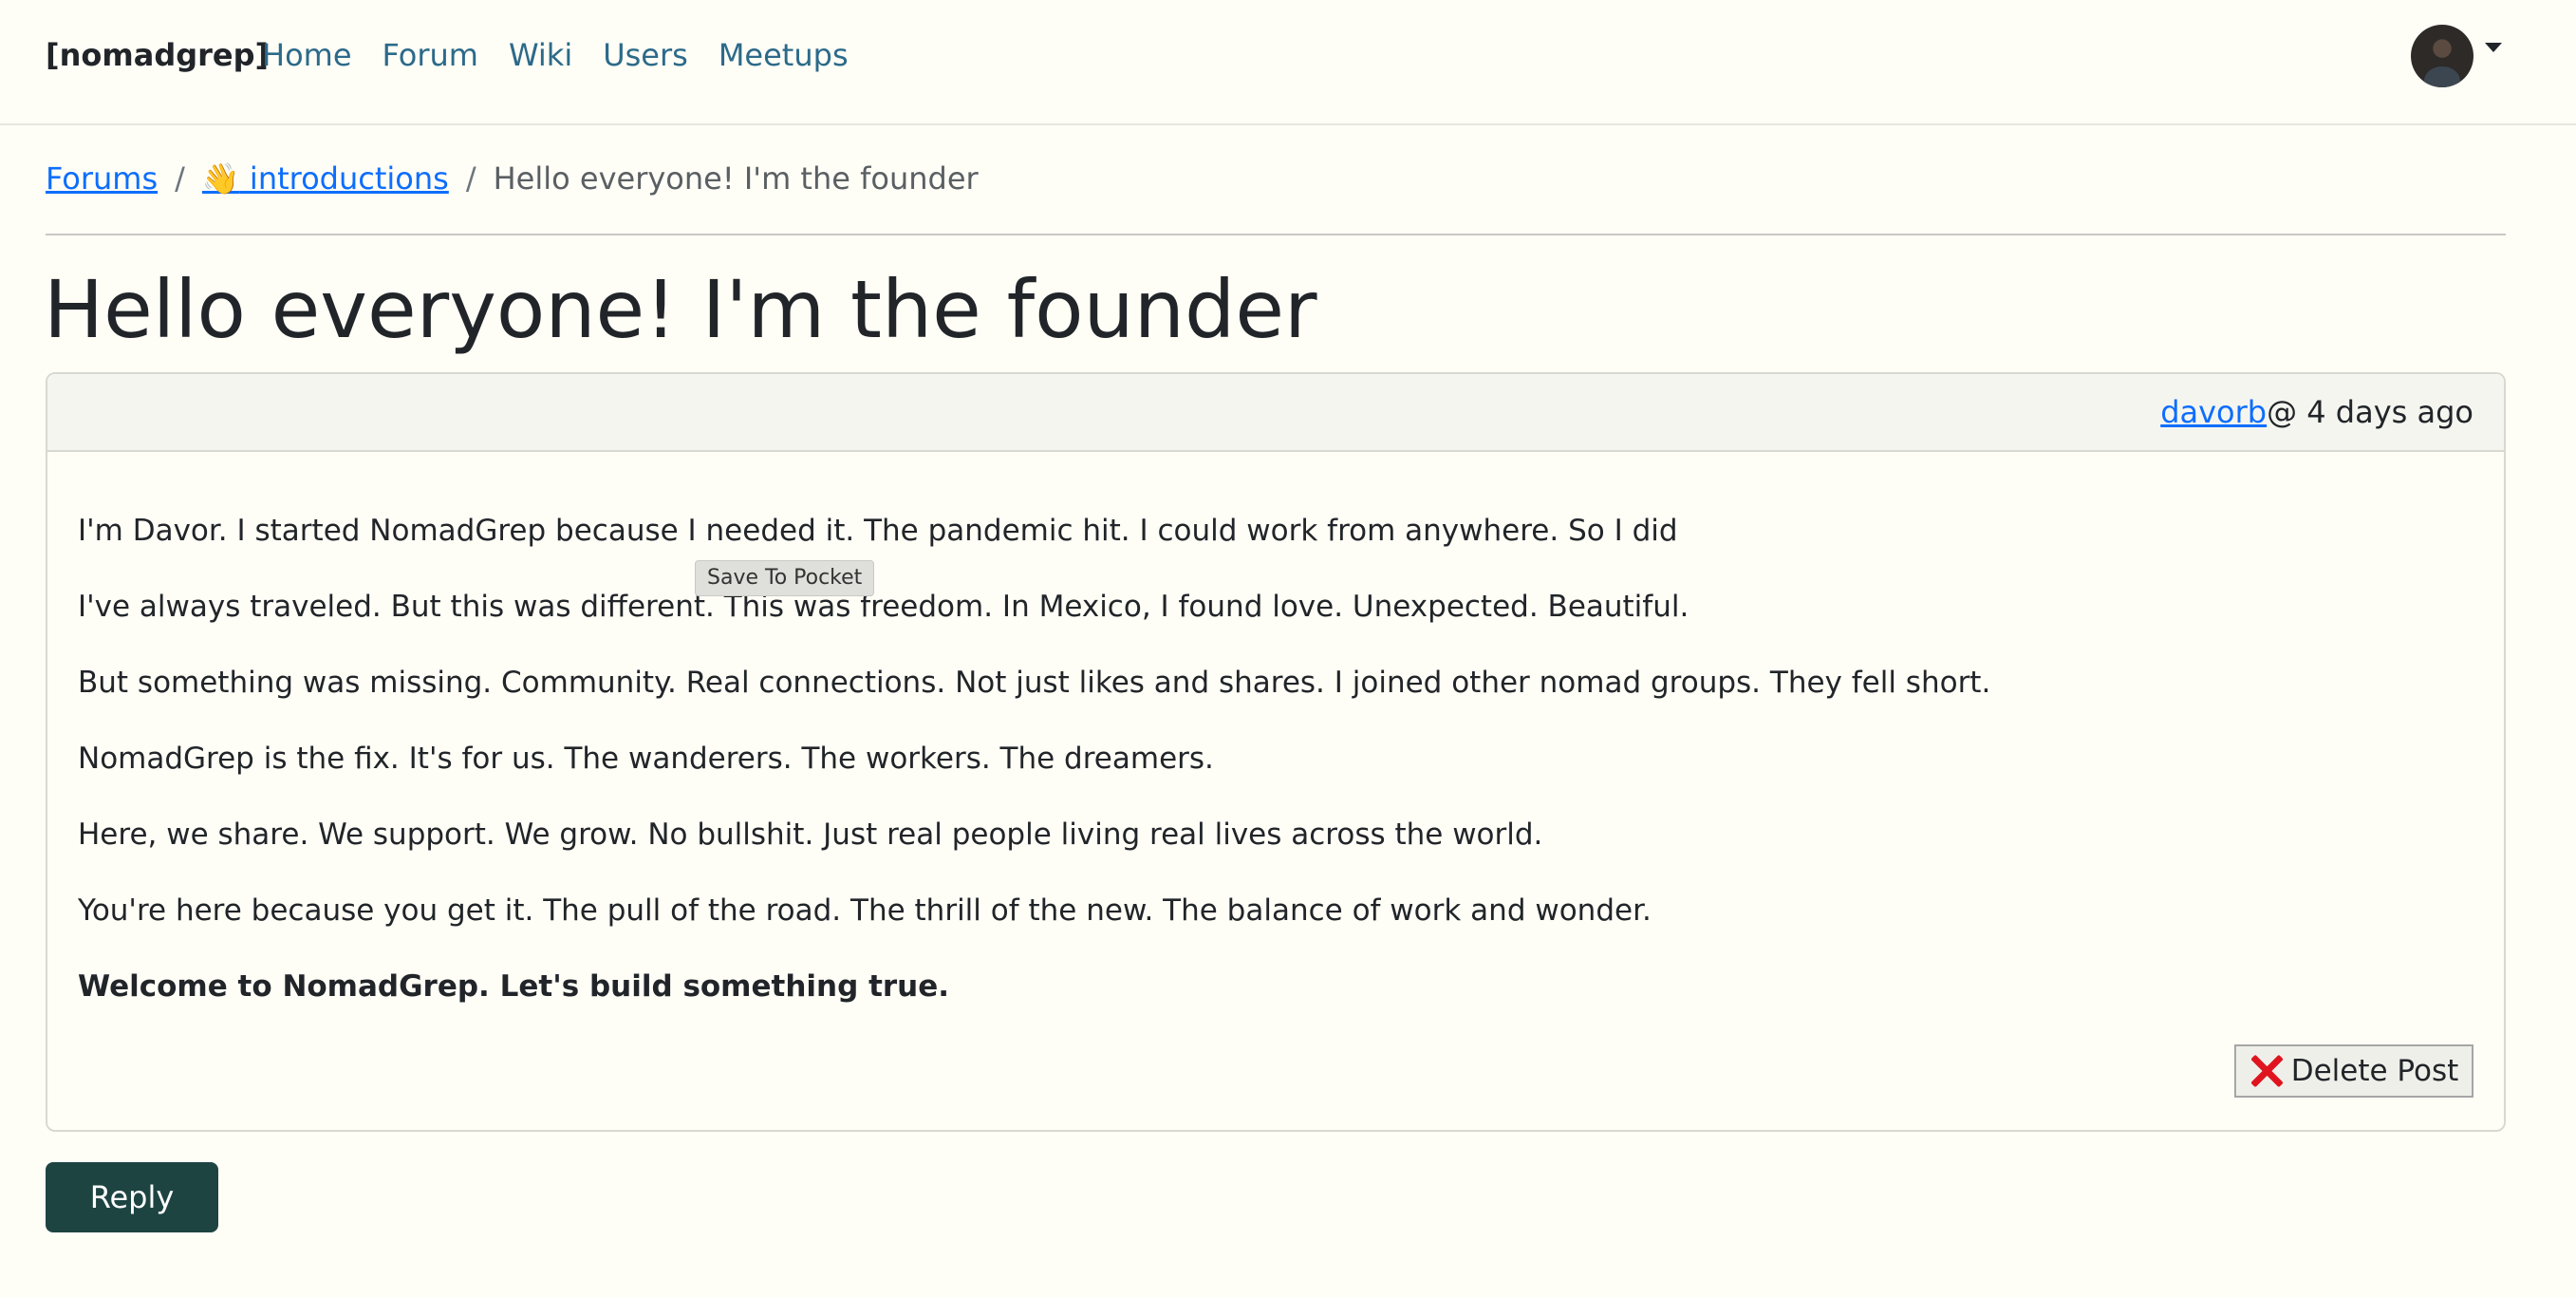  What do you see at coordinates (430, 55) in the screenshot?
I see `nav-link-forum: Forum` at bounding box center [430, 55].